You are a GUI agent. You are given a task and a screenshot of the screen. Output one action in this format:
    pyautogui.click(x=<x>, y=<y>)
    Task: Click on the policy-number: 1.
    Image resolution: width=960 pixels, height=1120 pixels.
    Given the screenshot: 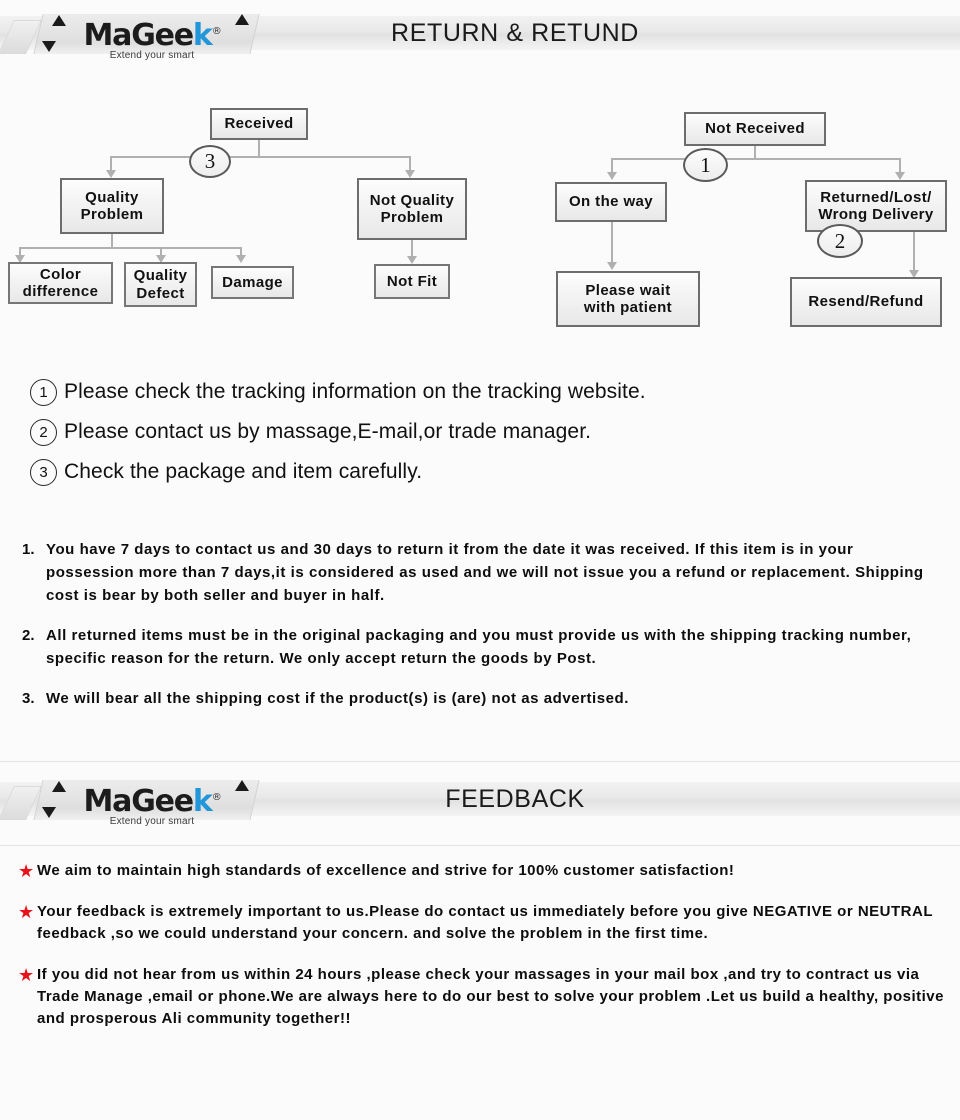 What is the action you would take?
    pyautogui.click(x=28, y=549)
    